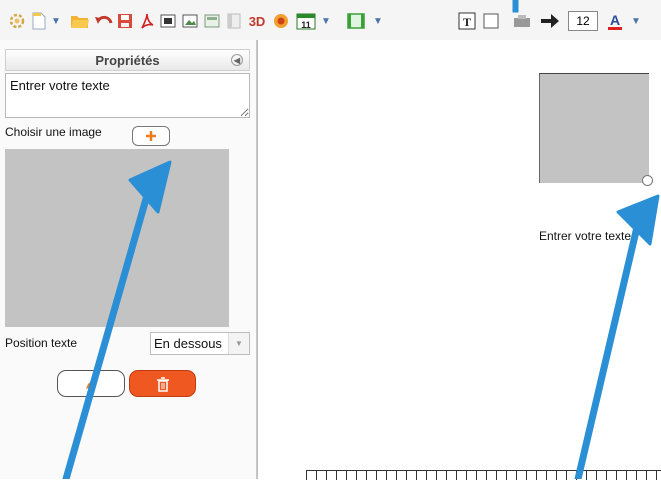 Image resolution: width=661 pixels, height=480 pixels. I want to click on 3d-button: 3D, so click(257, 21).